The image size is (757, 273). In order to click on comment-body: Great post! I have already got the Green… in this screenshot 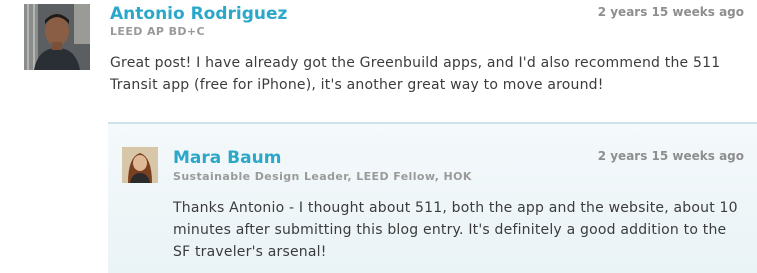, I will do `click(415, 74)`.